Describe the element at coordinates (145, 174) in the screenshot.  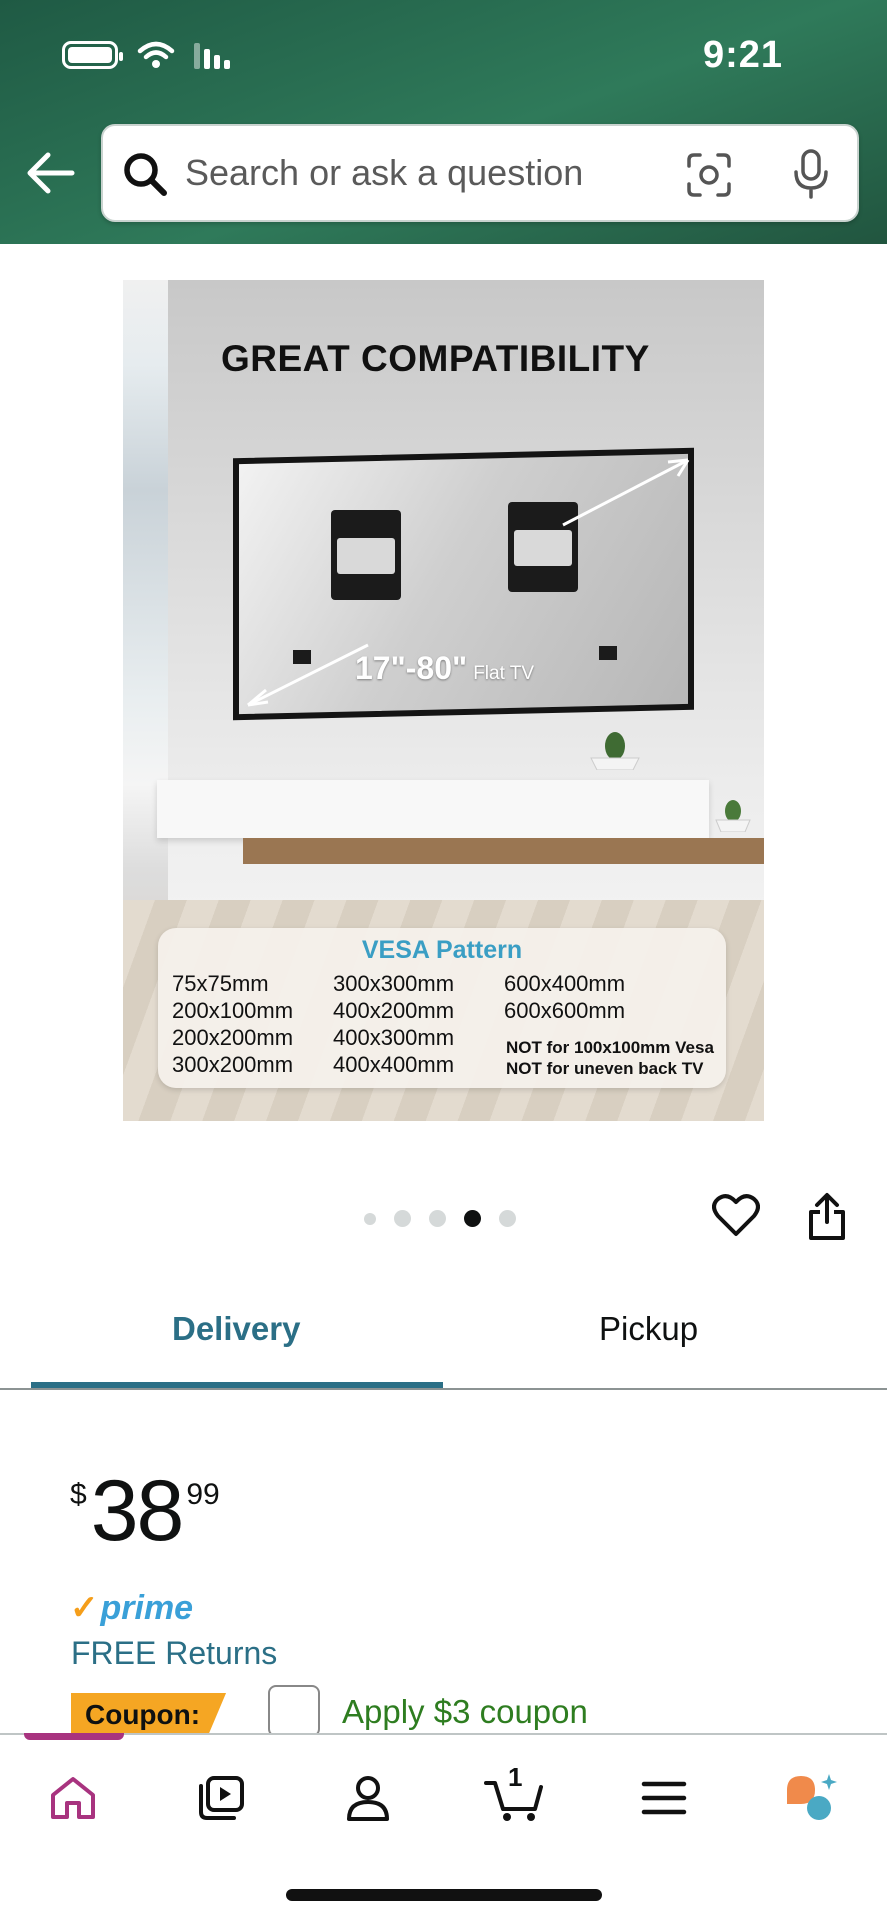
I see `search-icon` at that location.